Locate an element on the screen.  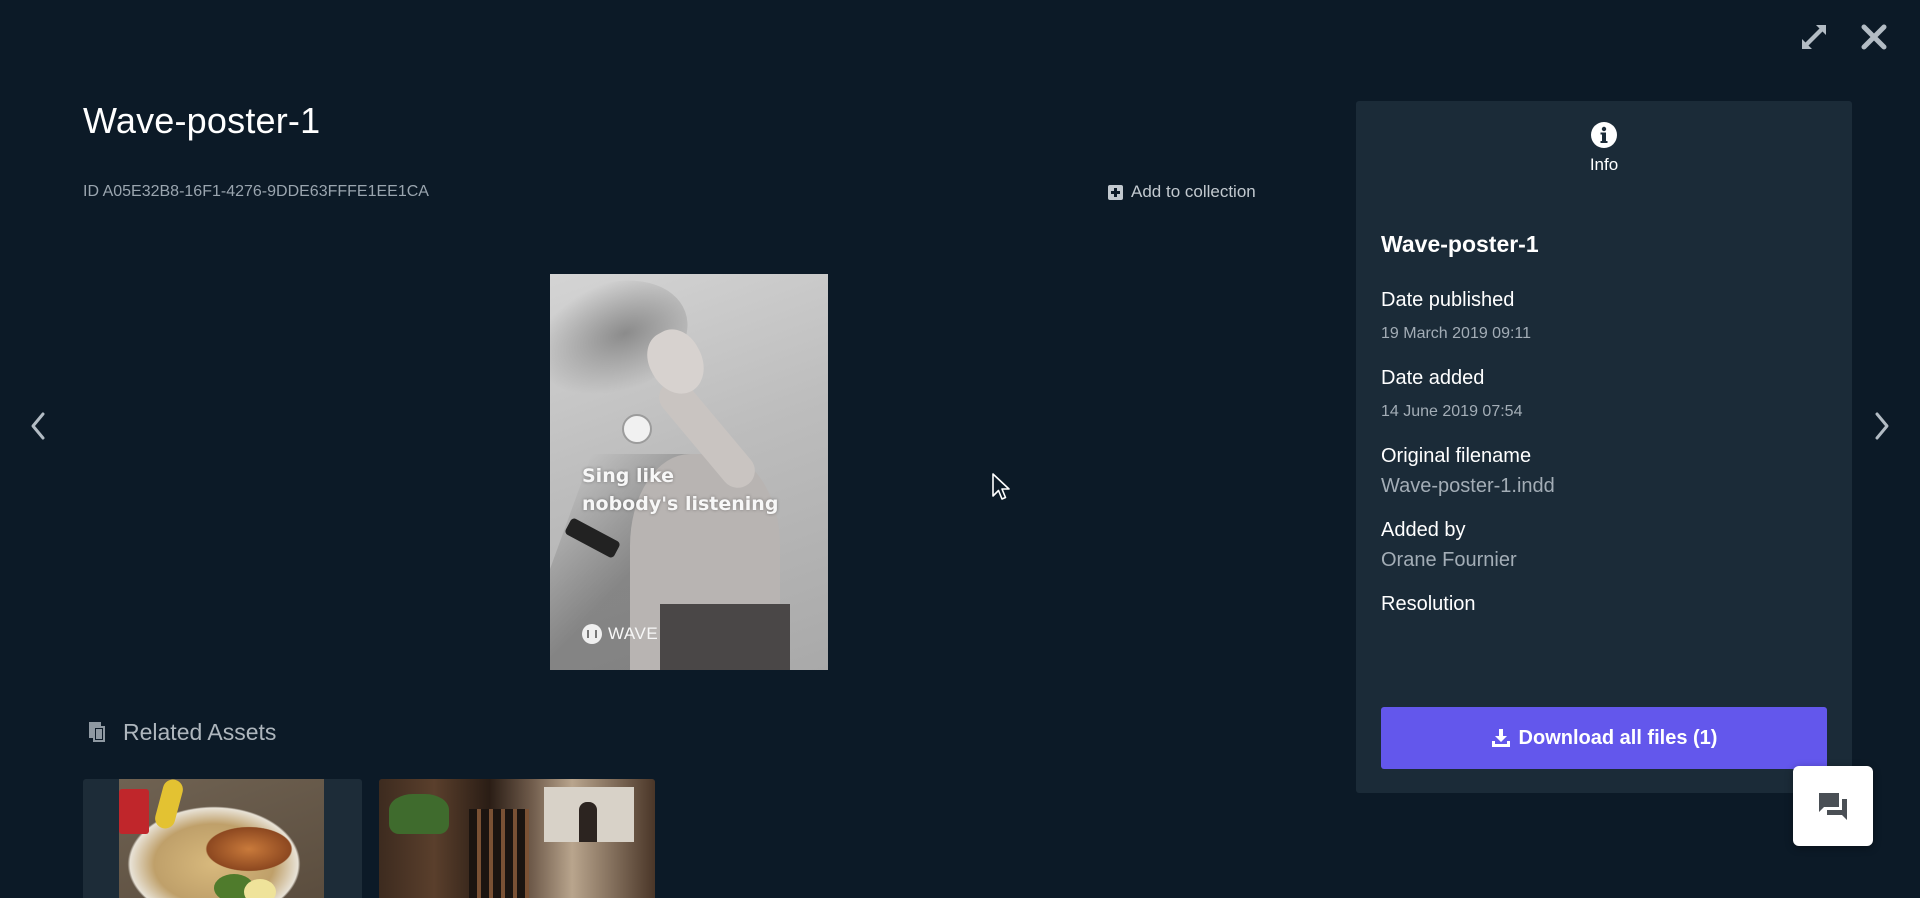
thumb-plants is located at coordinates (419, 814).